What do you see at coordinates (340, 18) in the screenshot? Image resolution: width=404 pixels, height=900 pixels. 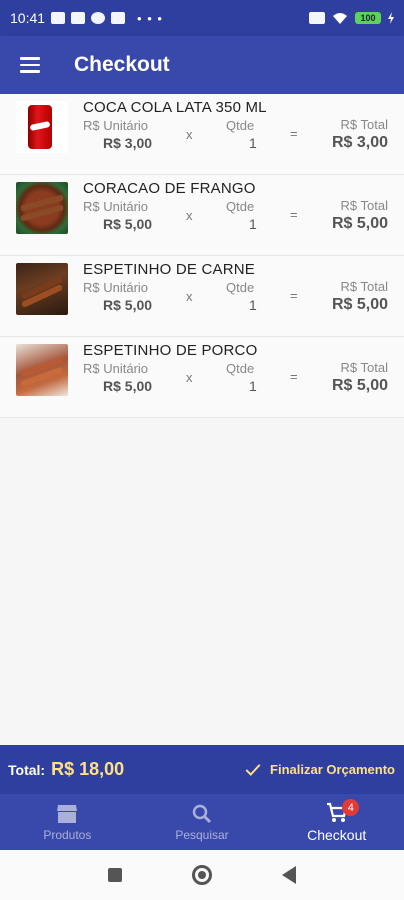 I see `wifi-icon` at bounding box center [340, 18].